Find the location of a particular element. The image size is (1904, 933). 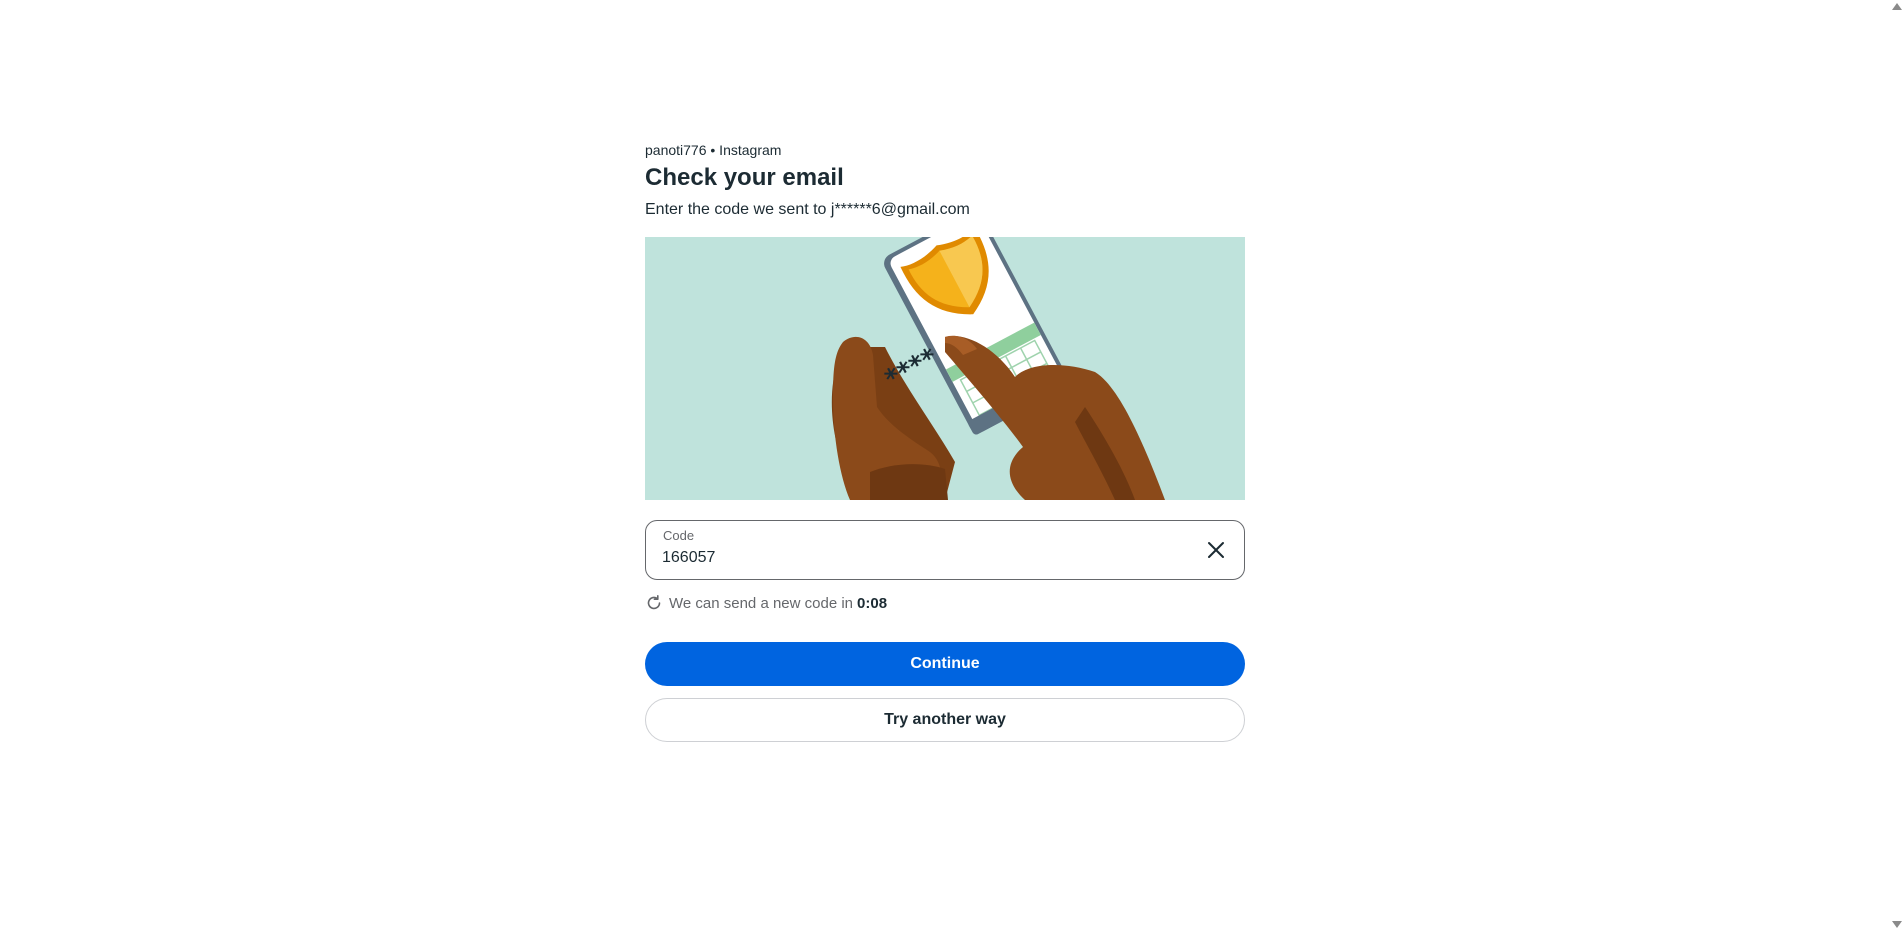

phone-shield-illustration: **** is located at coordinates (945, 368).